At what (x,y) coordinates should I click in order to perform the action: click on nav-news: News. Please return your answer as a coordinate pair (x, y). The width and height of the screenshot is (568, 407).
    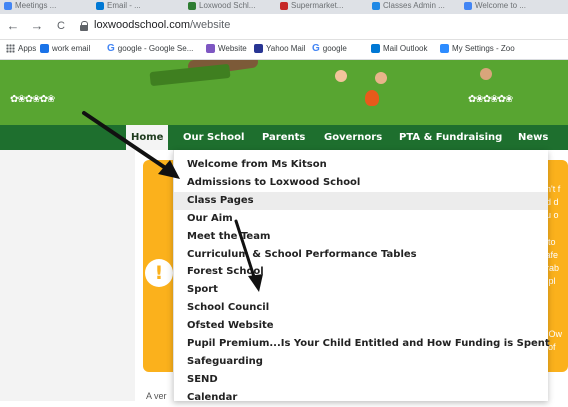
    Looking at the image, I should click on (533, 137).